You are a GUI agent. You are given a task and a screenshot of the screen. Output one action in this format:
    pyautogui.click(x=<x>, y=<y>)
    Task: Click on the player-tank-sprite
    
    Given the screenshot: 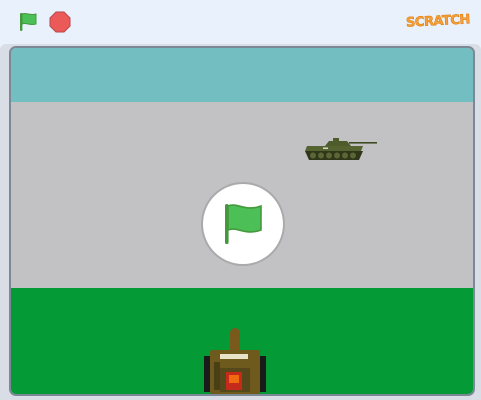 What is the action you would take?
    pyautogui.click(x=235, y=362)
    